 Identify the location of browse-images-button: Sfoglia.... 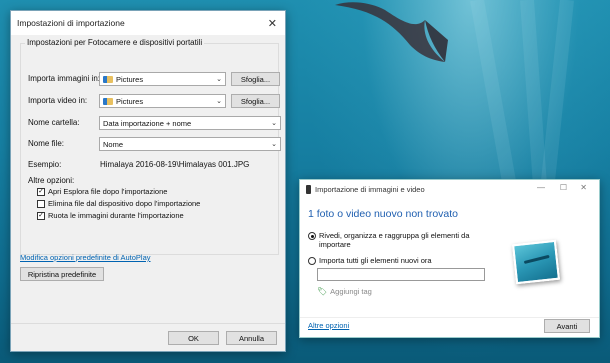
(255, 79).